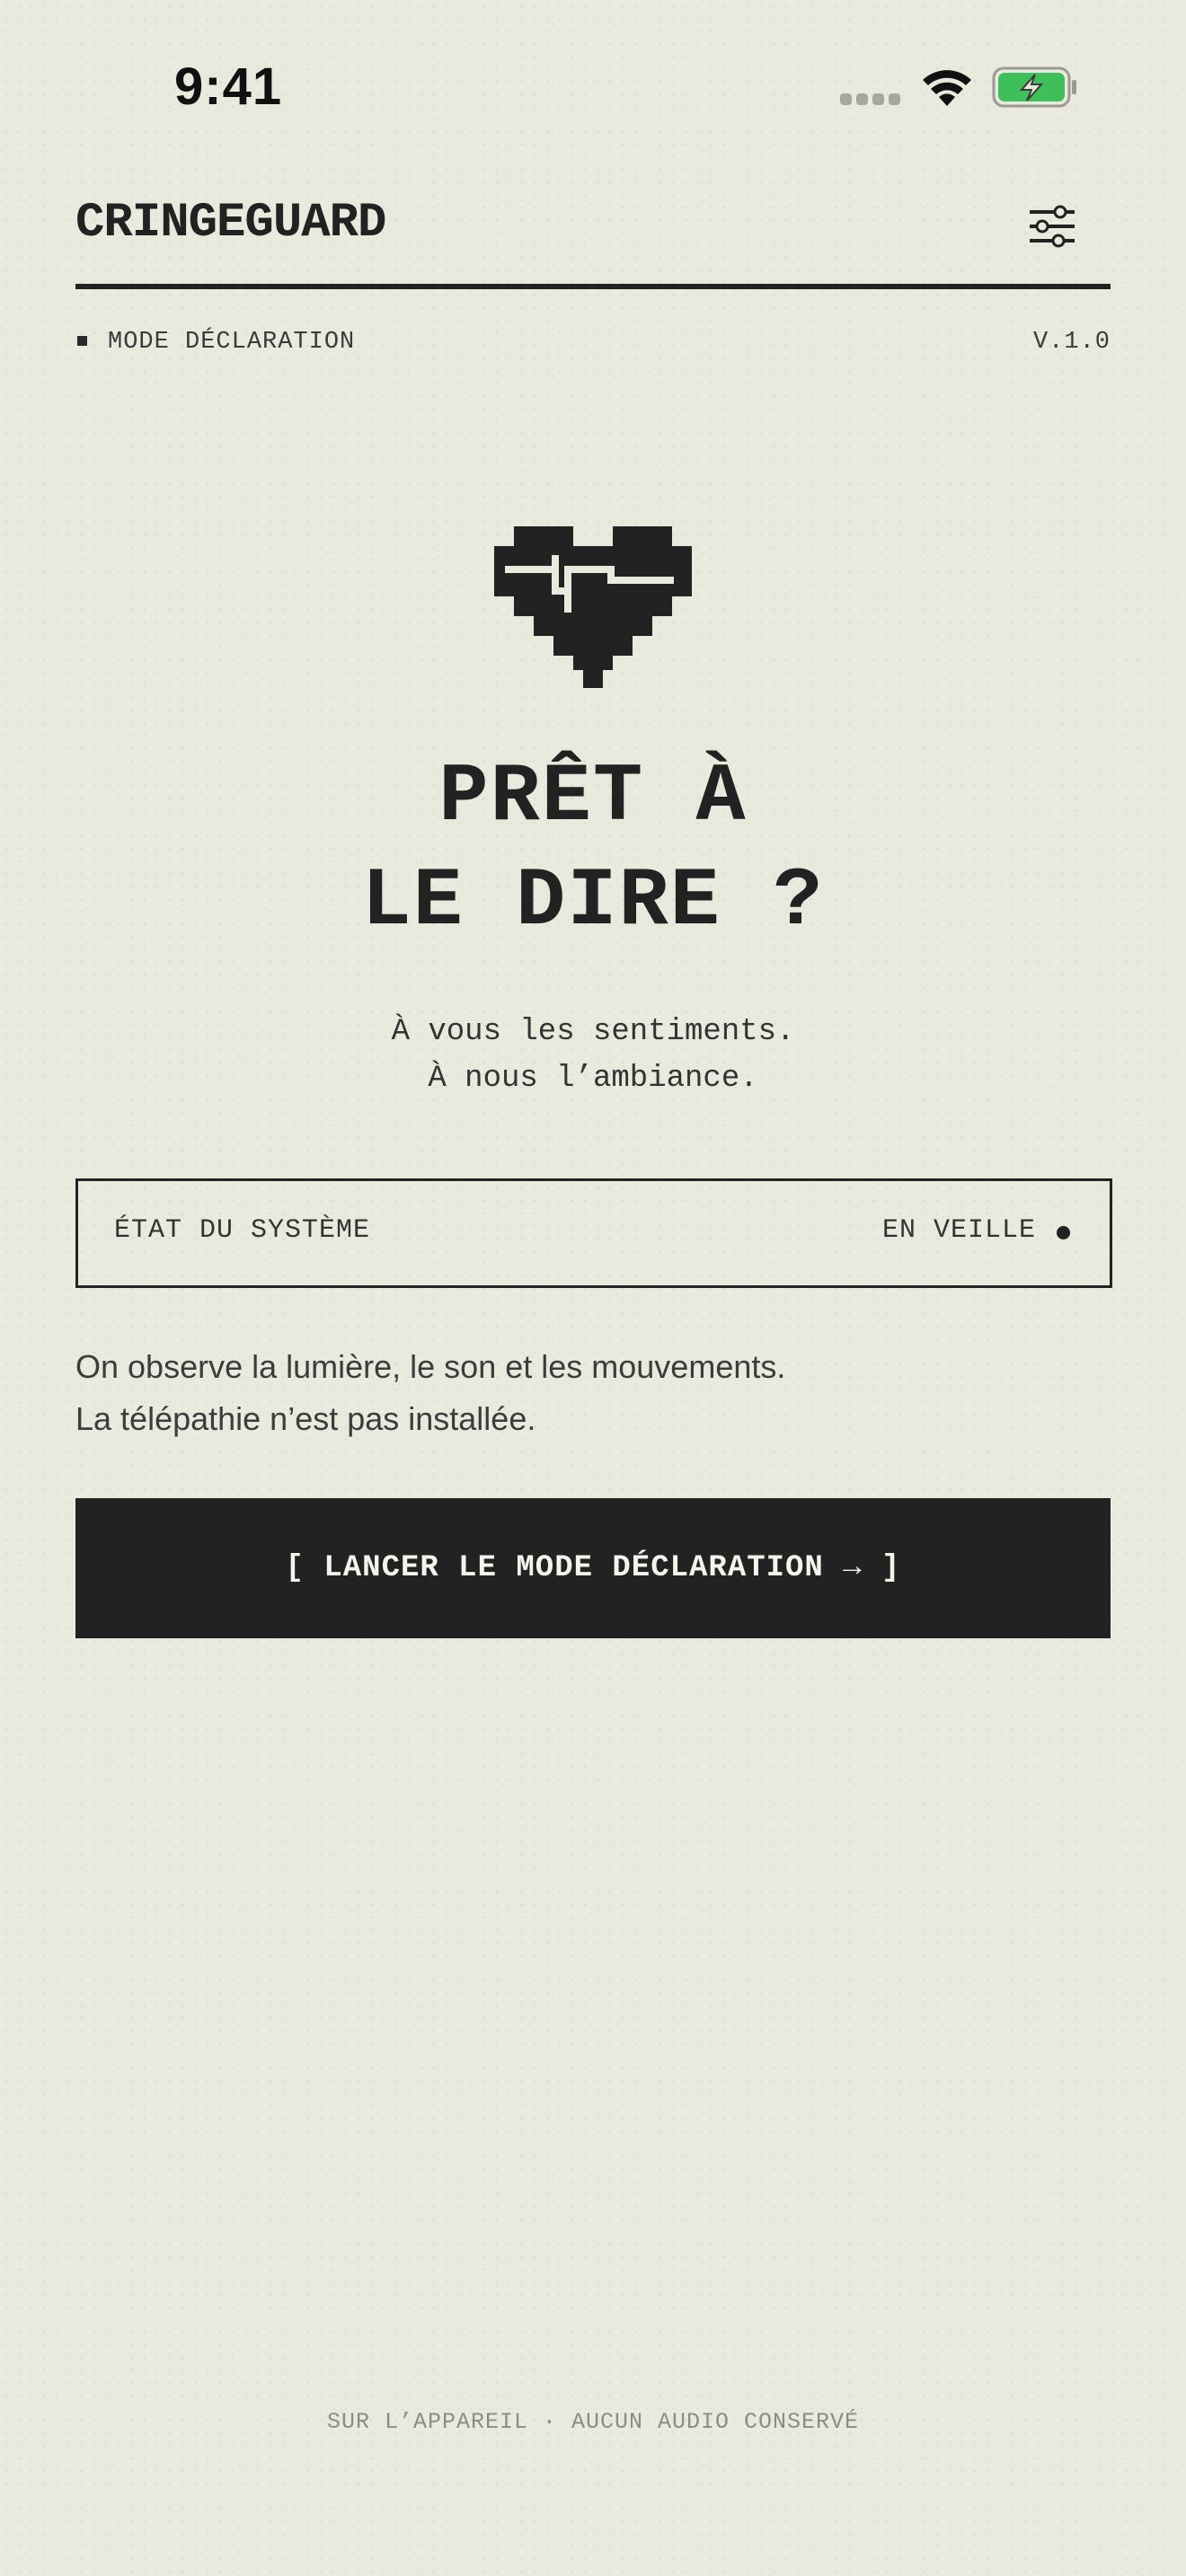 This screenshot has height=2576, width=1186. Describe the element at coordinates (228, 86) in the screenshot. I see `status-time: 9:41` at that location.